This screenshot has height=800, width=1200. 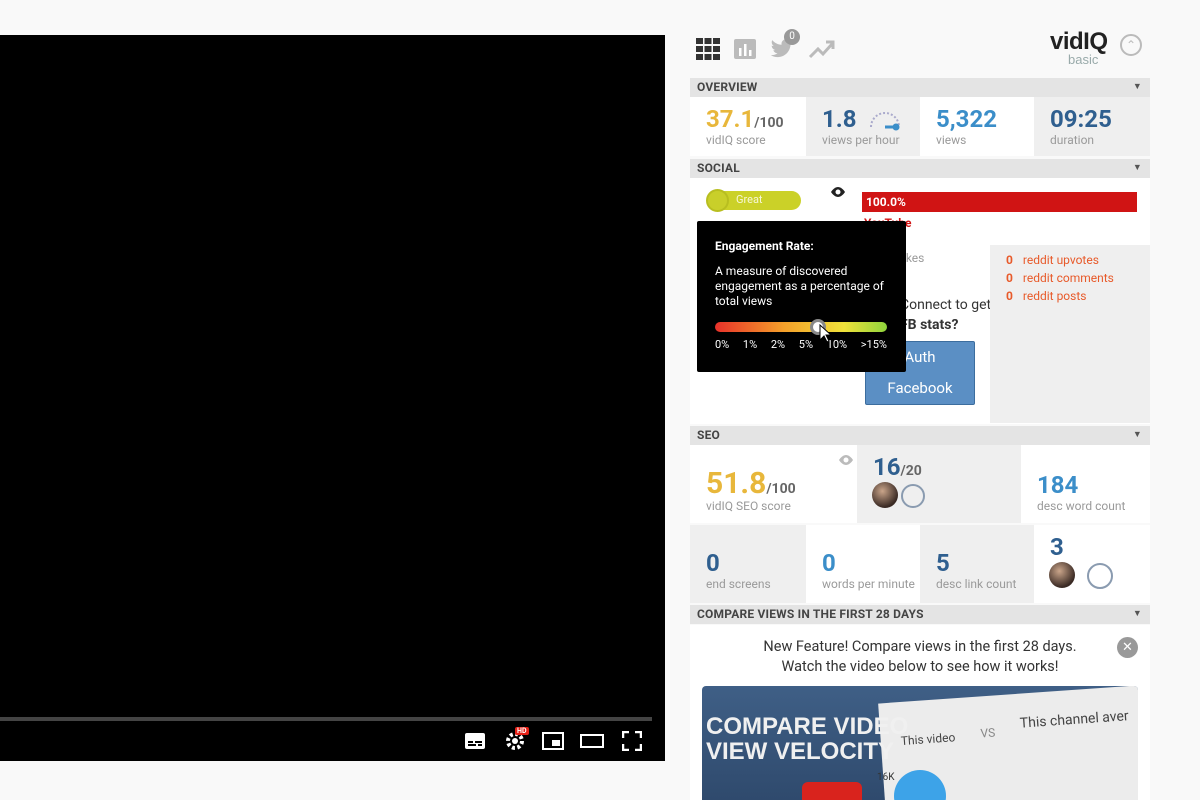 What do you see at coordinates (810, 614) in the screenshot?
I see `compare-title: COMPARE VIEWS IN THE FIRST 28 DAYS` at bounding box center [810, 614].